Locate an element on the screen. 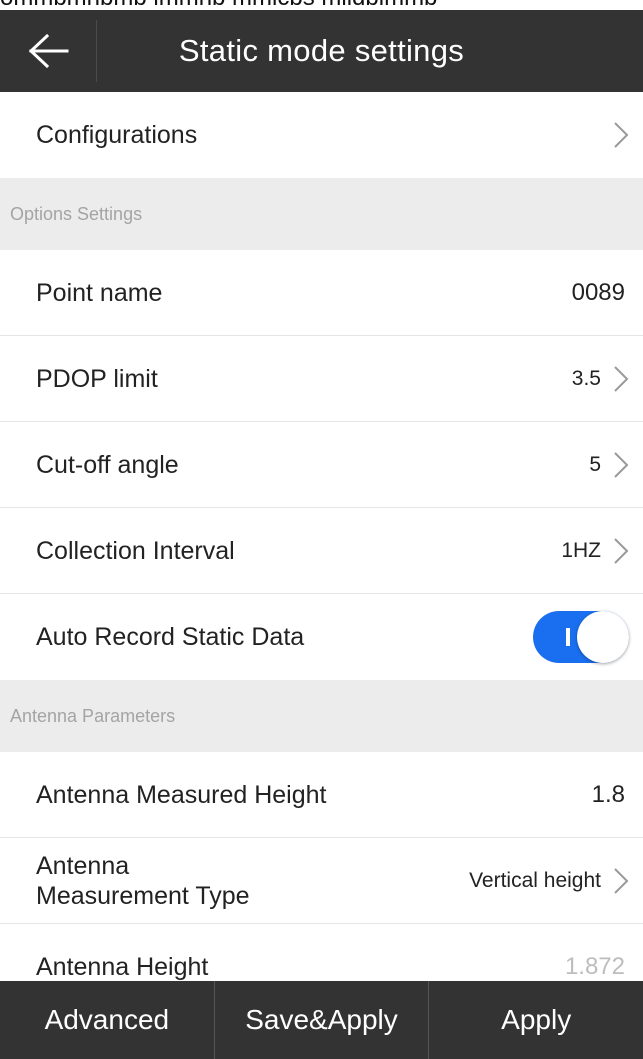 This screenshot has height=1059, width=643. apply-button: Apply is located at coordinates (536, 1020).